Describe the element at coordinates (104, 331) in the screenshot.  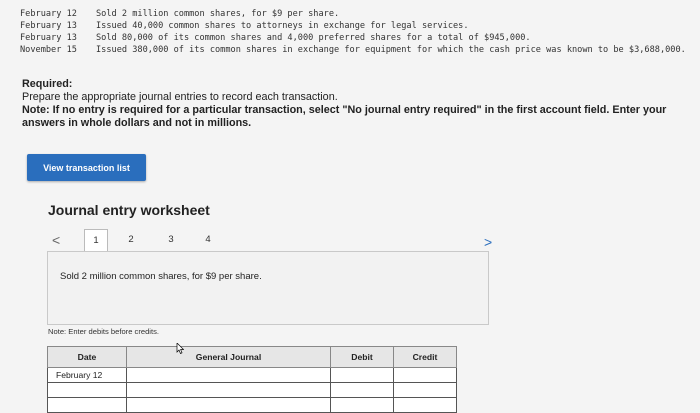
I see `entry-note: Note: Enter debits before credits.` at that location.